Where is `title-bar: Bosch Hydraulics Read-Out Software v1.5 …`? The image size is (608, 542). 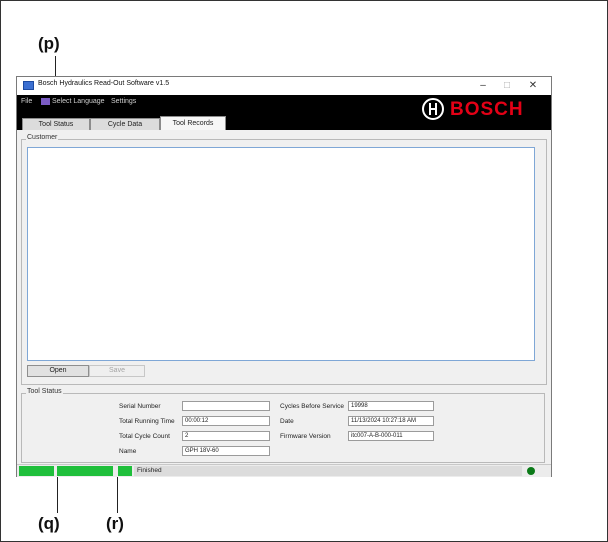 title-bar: Bosch Hydraulics Read-Out Software v1.5 … is located at coordinates (284, 86).